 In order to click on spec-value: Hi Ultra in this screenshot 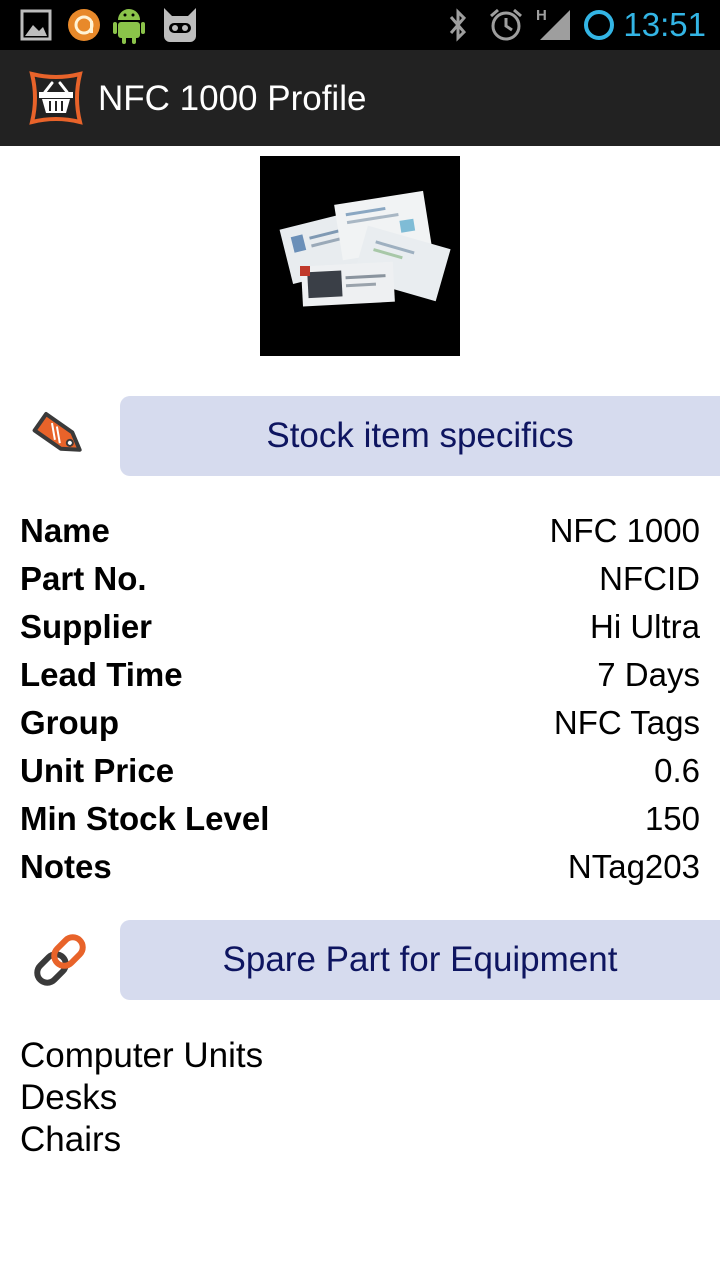, I will do `click(644, 626)`.